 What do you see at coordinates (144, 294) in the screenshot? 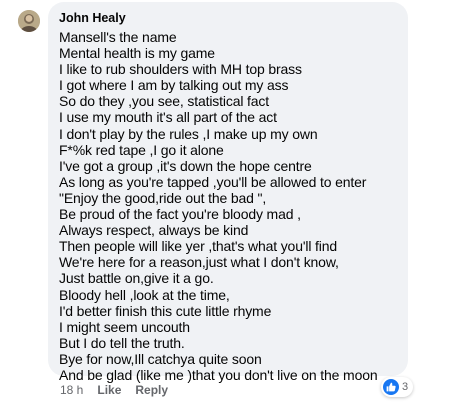
I see `comment-line: Bloody hell ,look at the time,` at bounding box center [144, 294].